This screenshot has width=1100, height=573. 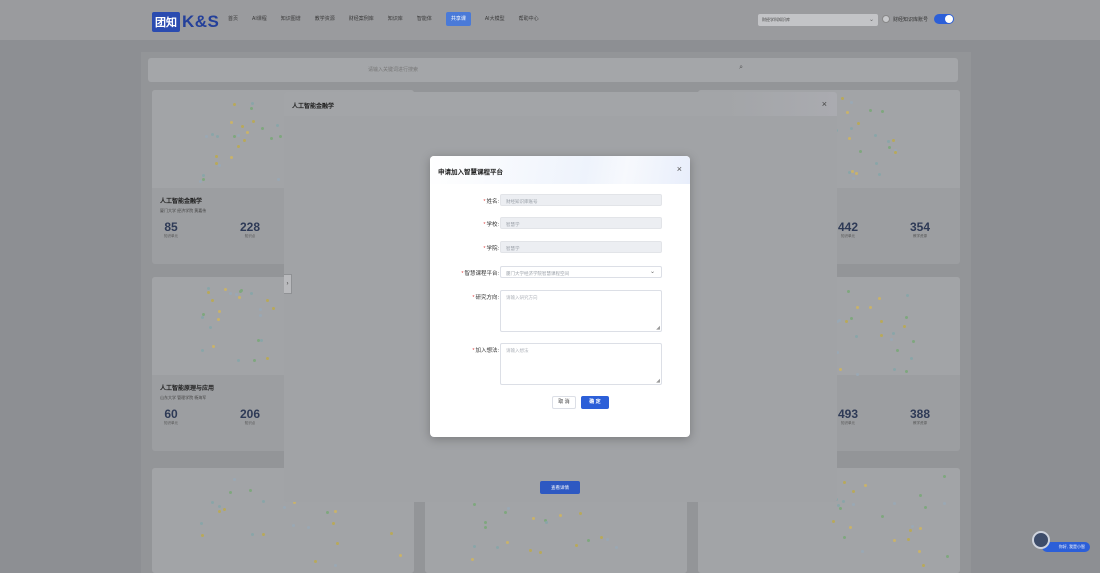 What do you see at coordinates (171, 229) in the screenshot?
I see `stat-units: 85 知识单元` at bounding box center [171, 229].